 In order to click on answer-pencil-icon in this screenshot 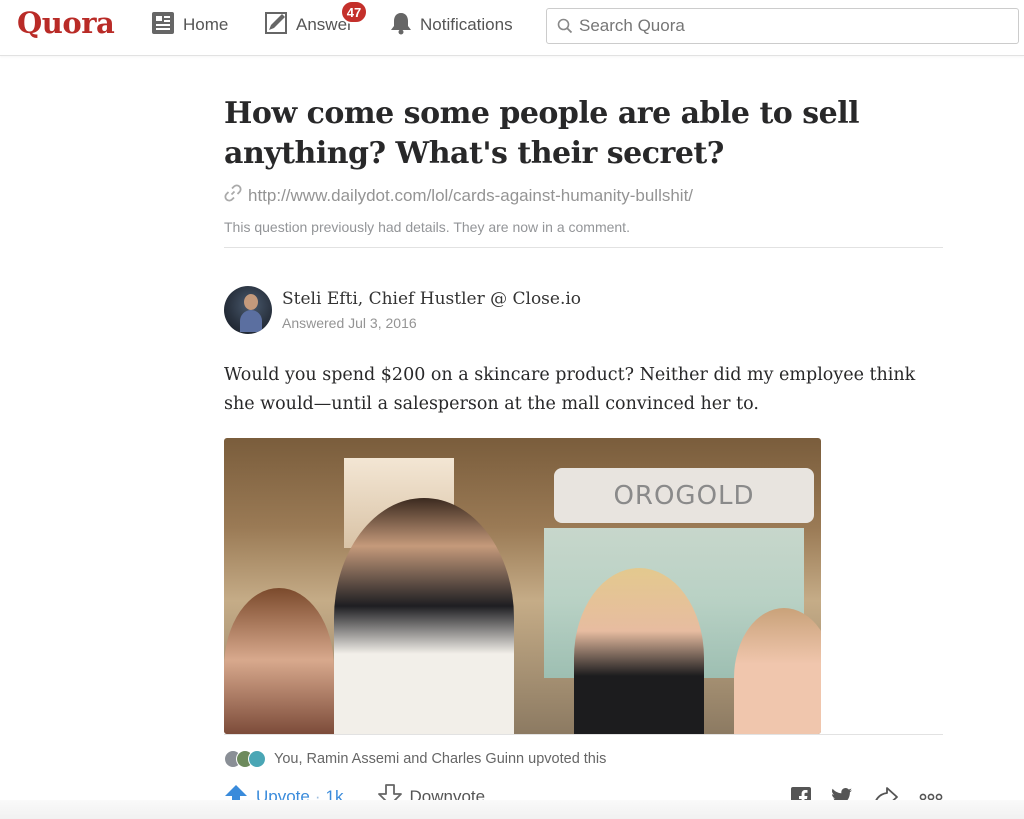, I will do `click(276, 25)`.